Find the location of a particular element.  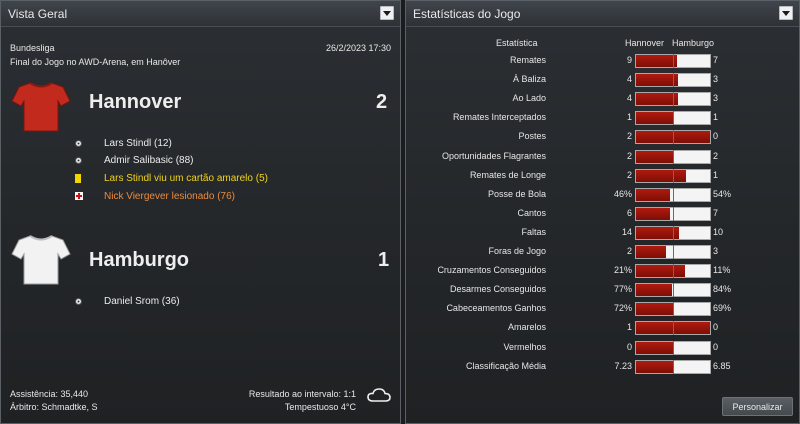

stat-row: Classificação Média 7.23 6.85 is located at coordinates (602, 367).